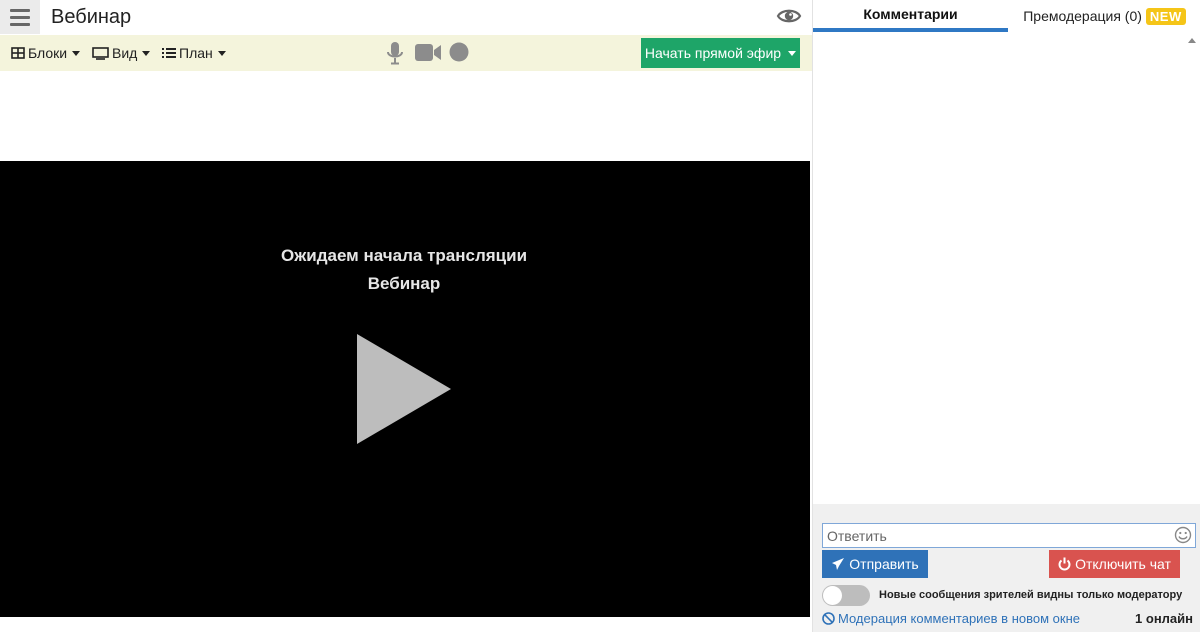  I want to click on reply-input, so click(1009, 535).